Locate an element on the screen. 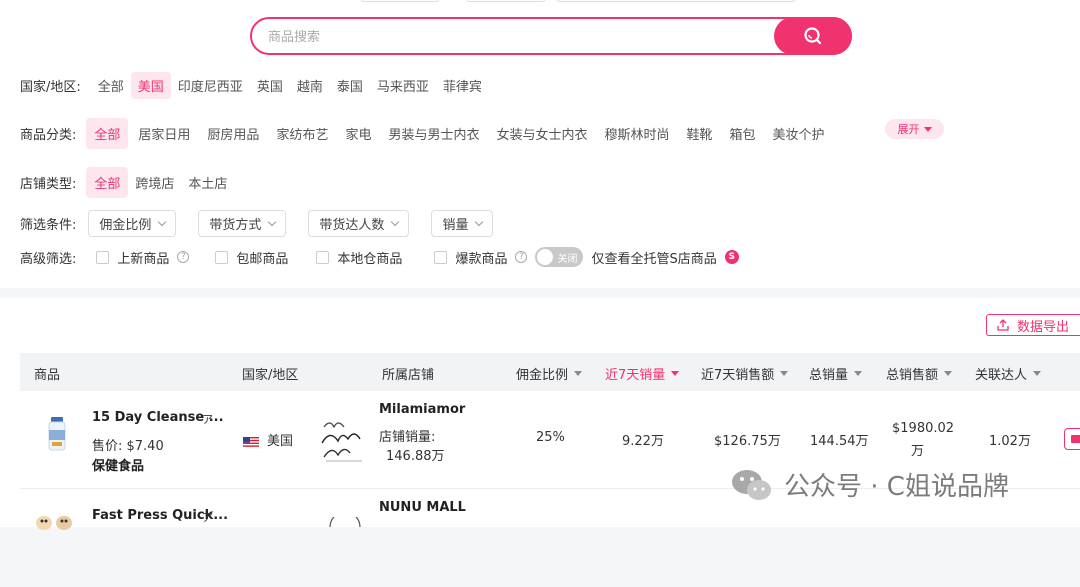  advanced-label: 高级筛选: is located at coordinates (48, 259).